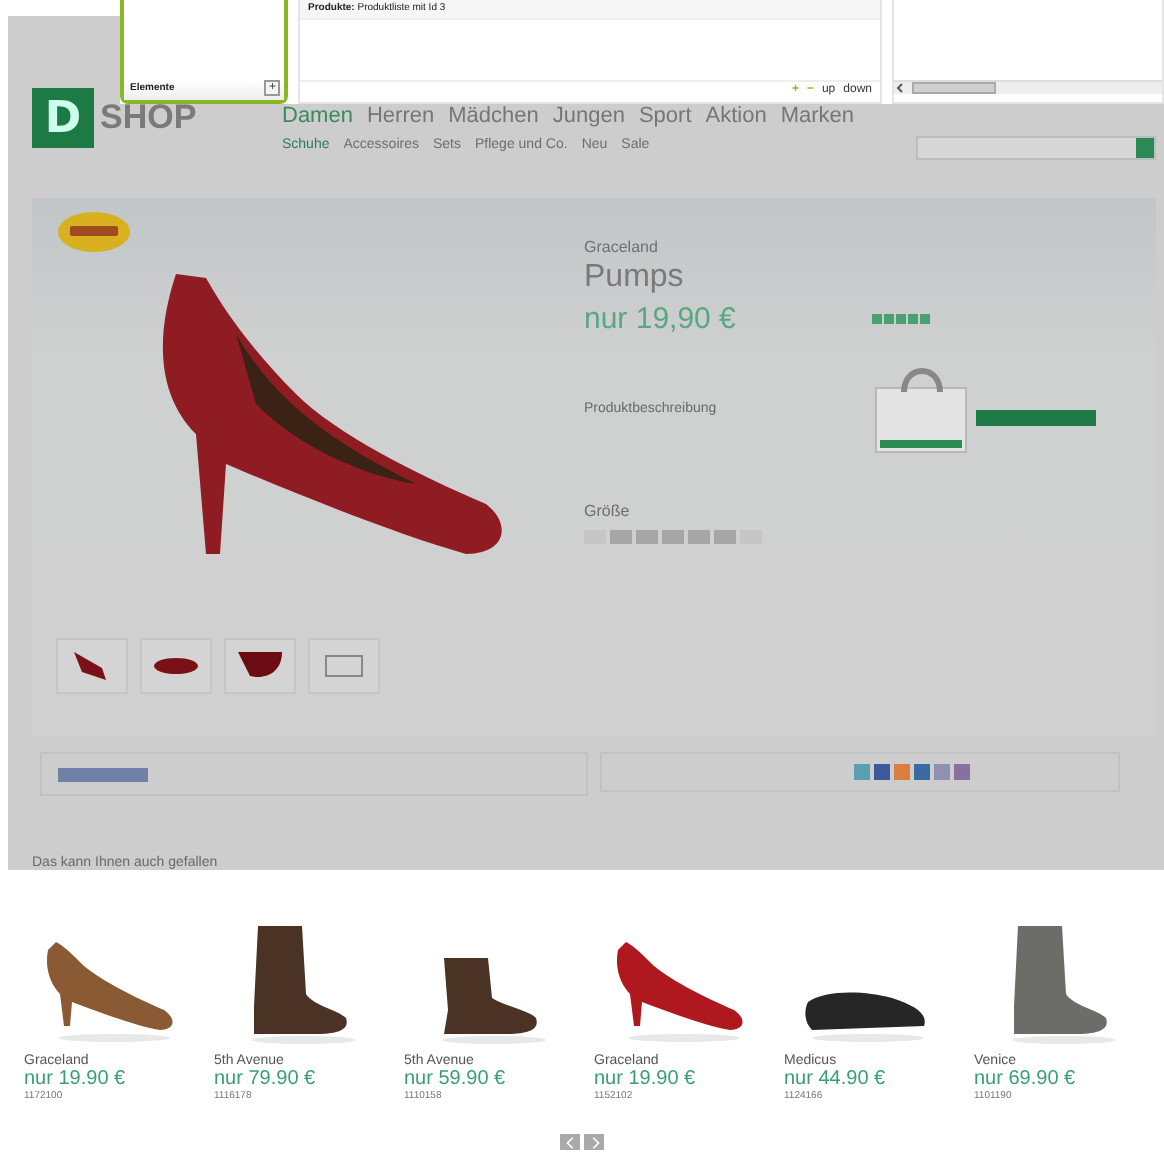  What do you see at coordinates (622, 246) in the screenshot?
I see `product-brand: Graceland` at bounding box center [622, 246].